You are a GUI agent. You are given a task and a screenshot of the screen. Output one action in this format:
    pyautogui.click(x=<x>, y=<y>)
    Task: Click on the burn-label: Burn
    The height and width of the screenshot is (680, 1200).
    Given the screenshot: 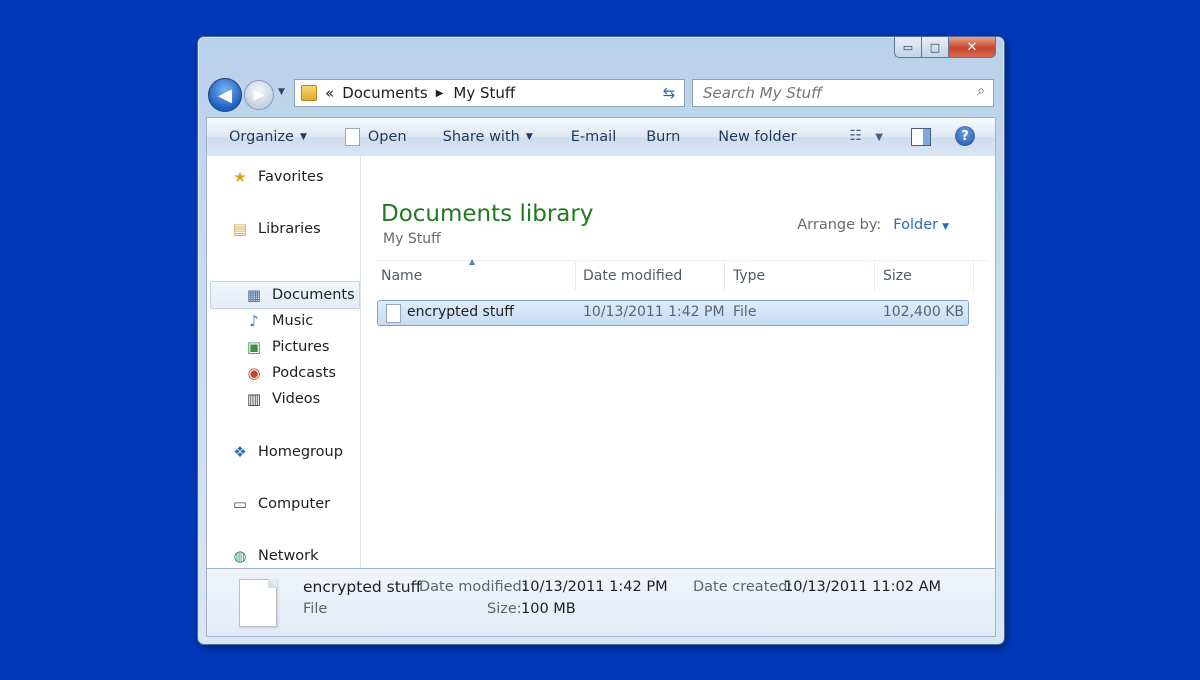 What is the action you would take?
    pyautogui.click(x=663, y=137)
    